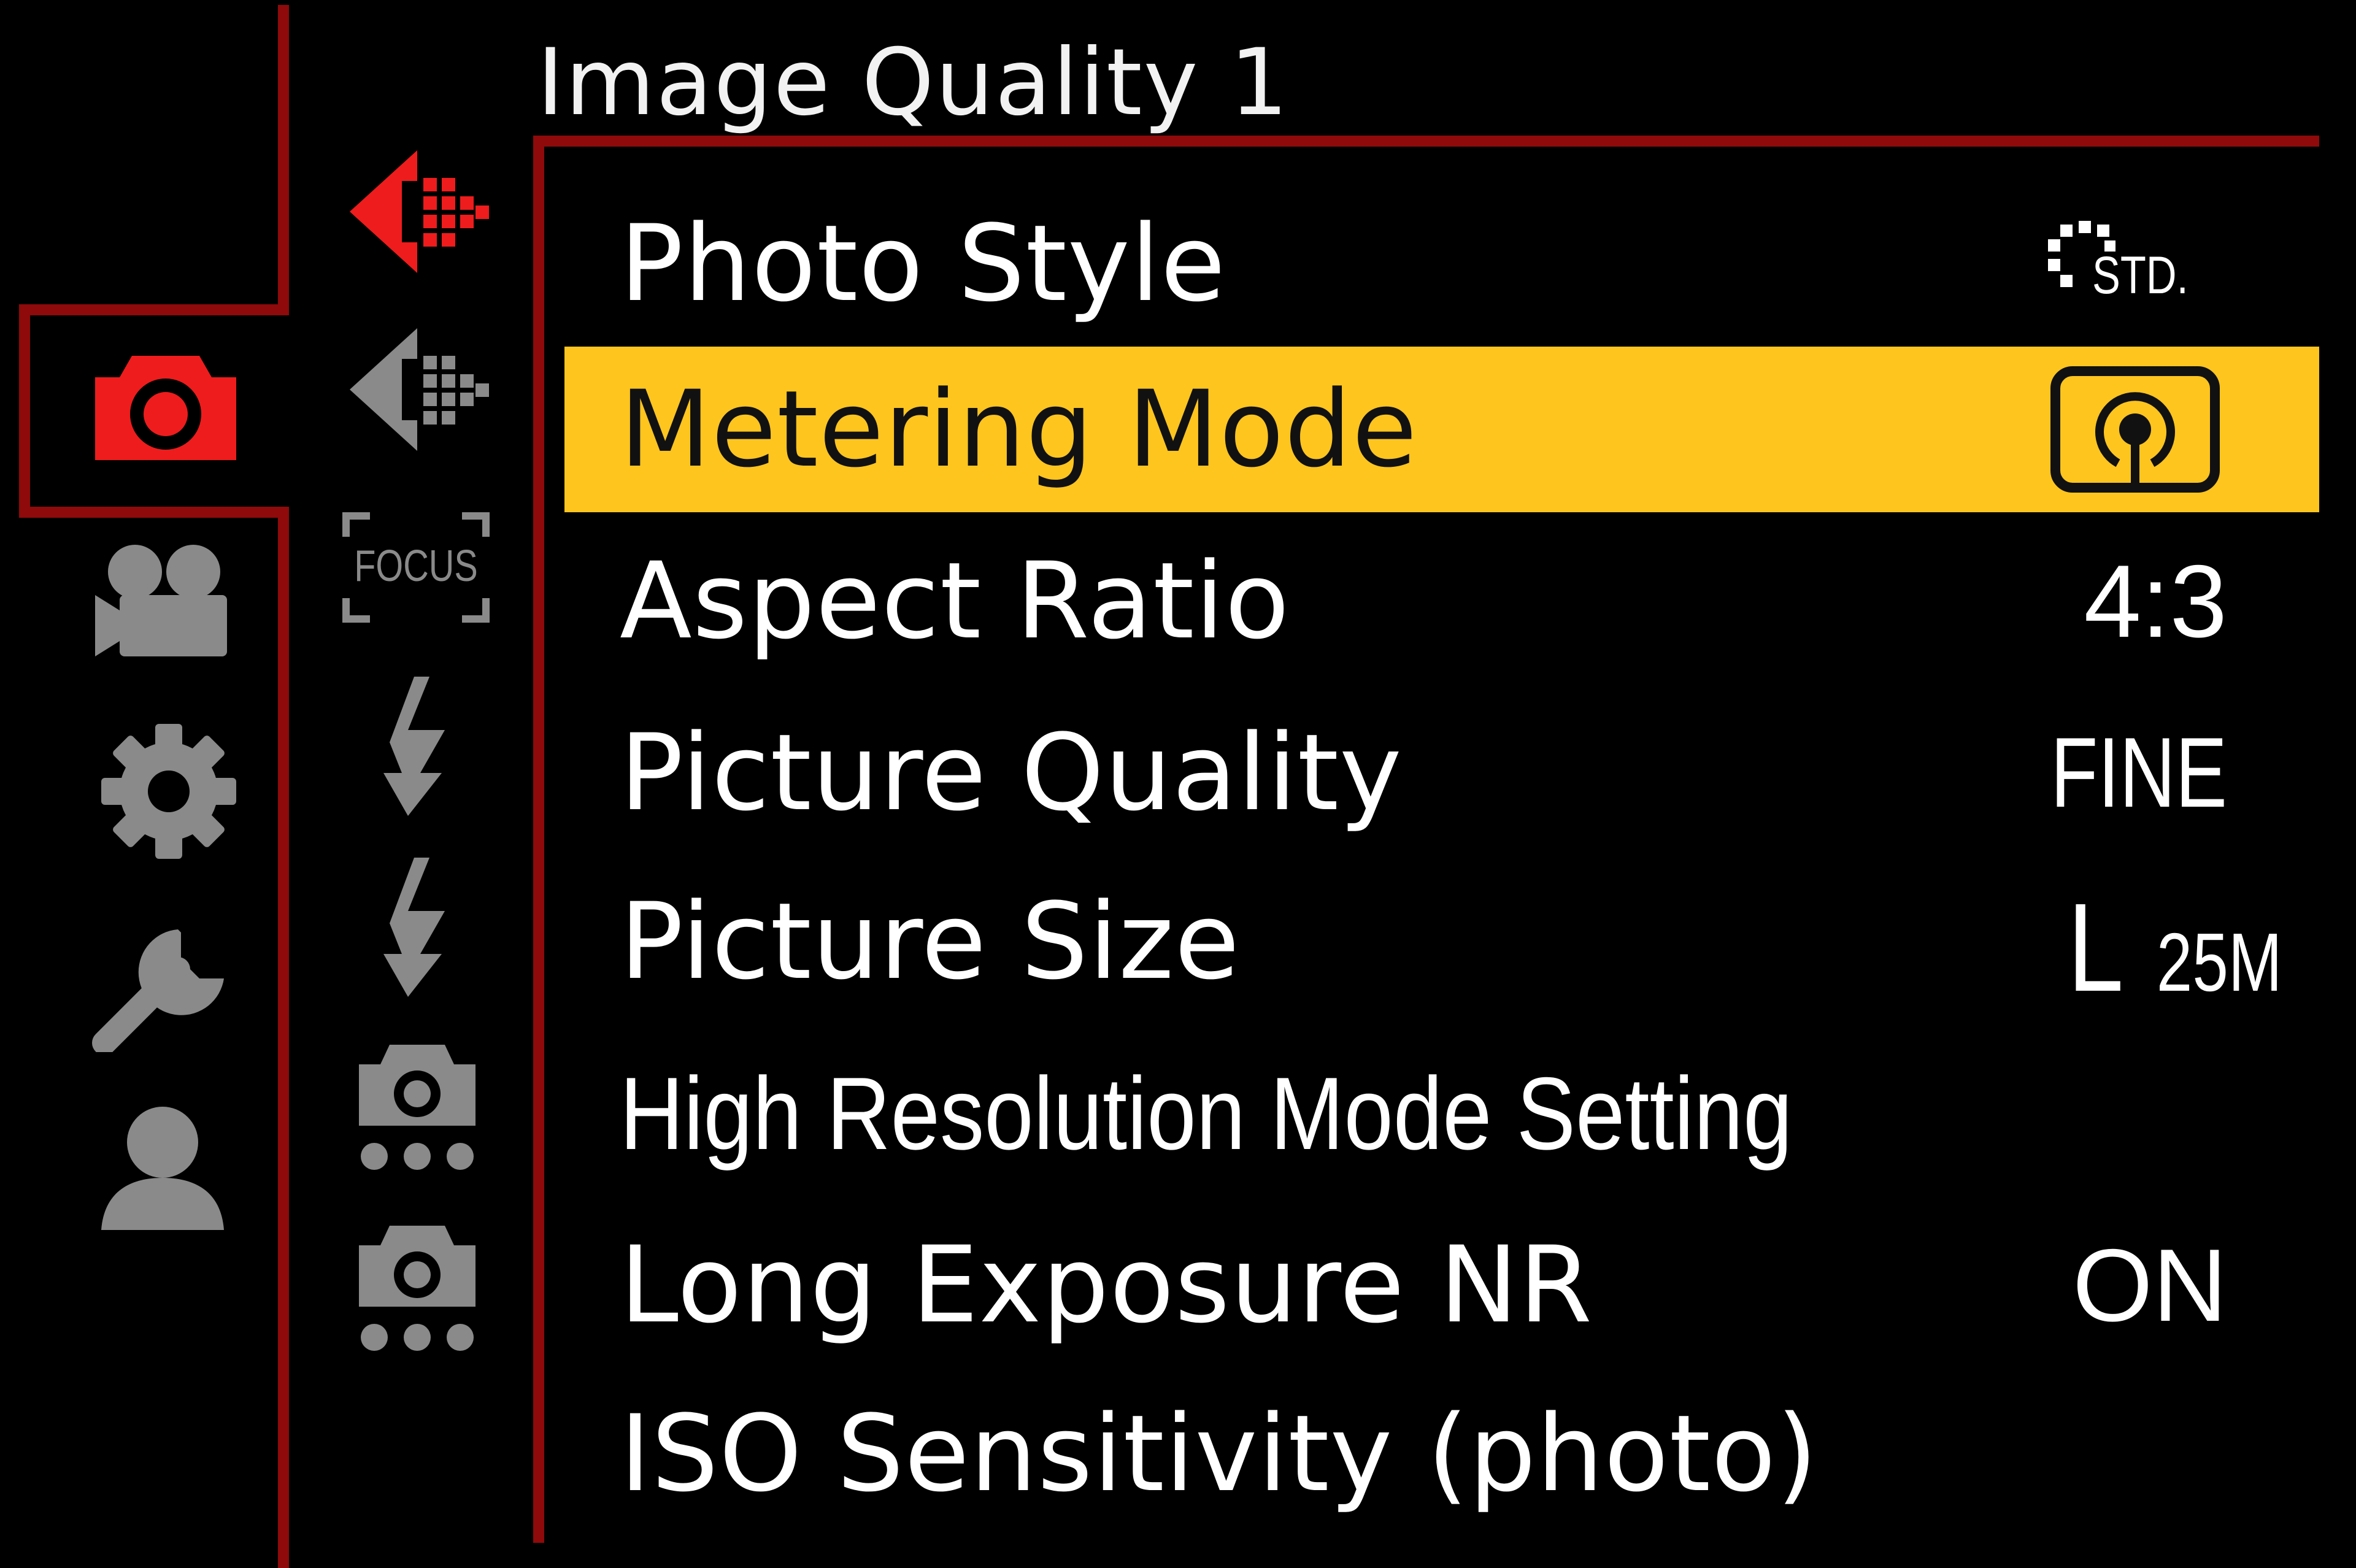  What do you see at coordinates (923, 263) in the screenshot?
I see `menu-item-label: Photo Style` at bounding box center [923, 263].